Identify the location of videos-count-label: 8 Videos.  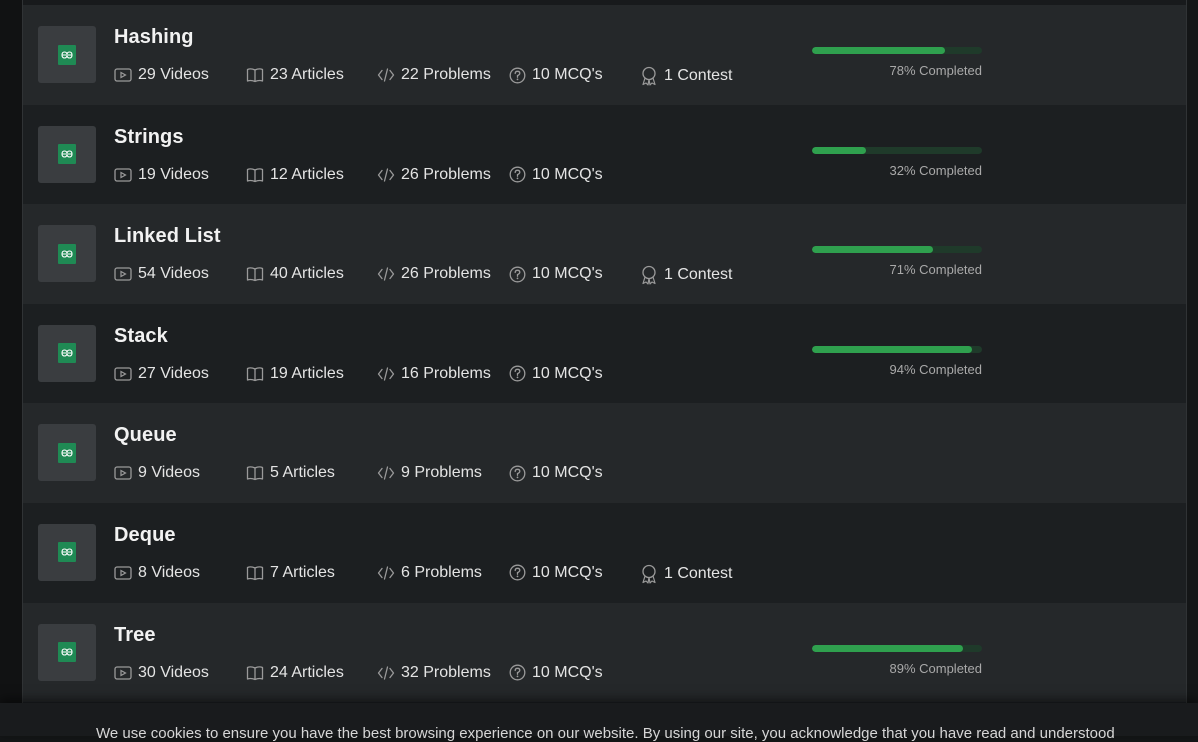
(169, 572).